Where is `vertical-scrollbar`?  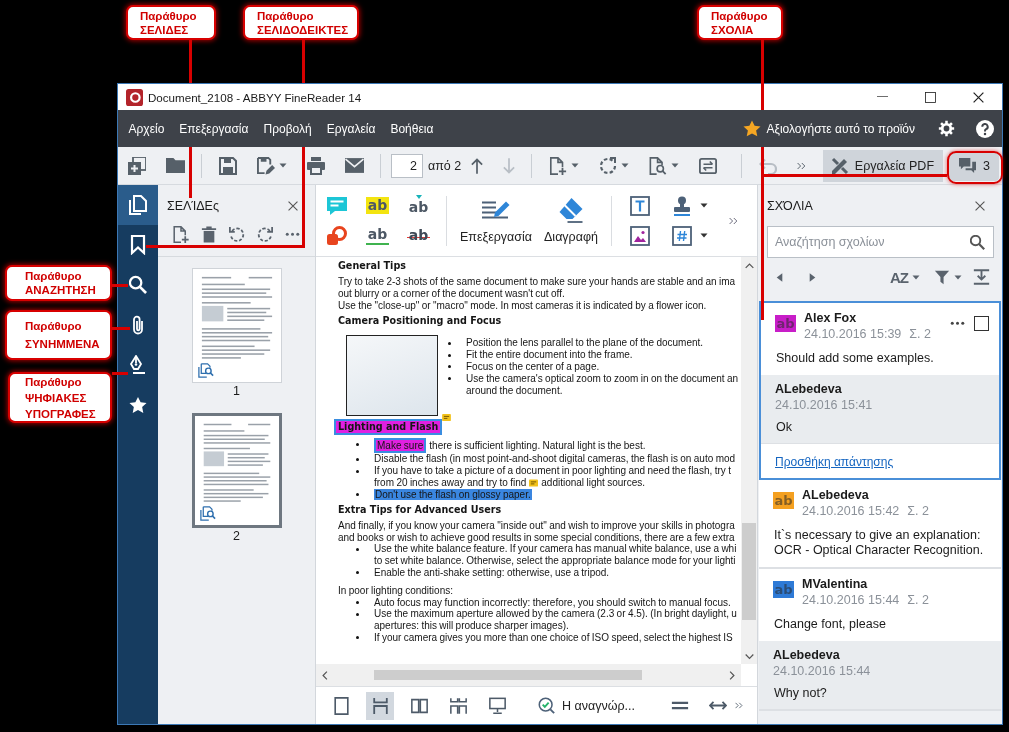
vertical-scrollbar is located at coordinates (749, 460).